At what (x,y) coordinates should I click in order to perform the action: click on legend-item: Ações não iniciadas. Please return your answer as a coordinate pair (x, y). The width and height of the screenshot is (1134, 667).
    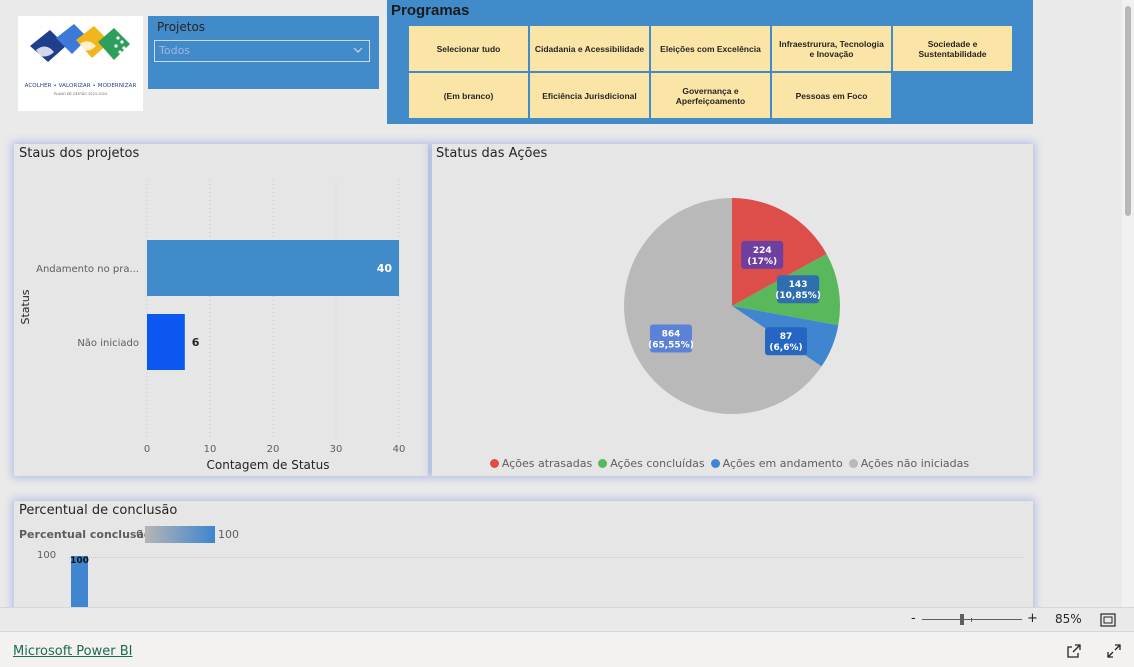
    Looking at the image, I should click on (909, 463).